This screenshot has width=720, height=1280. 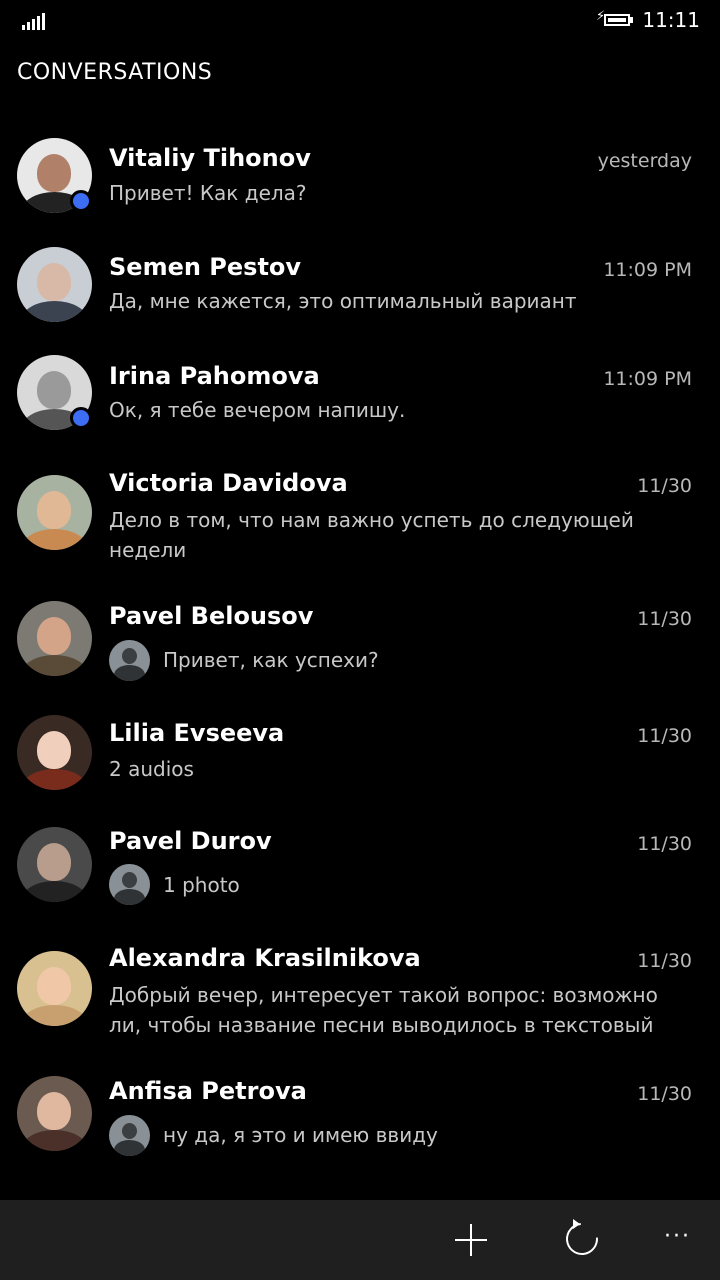 What do you see at coordinates (190, 841) in the screenshot?
I see `contact-name: Pavel Durov` at bounding box center [190, 841].